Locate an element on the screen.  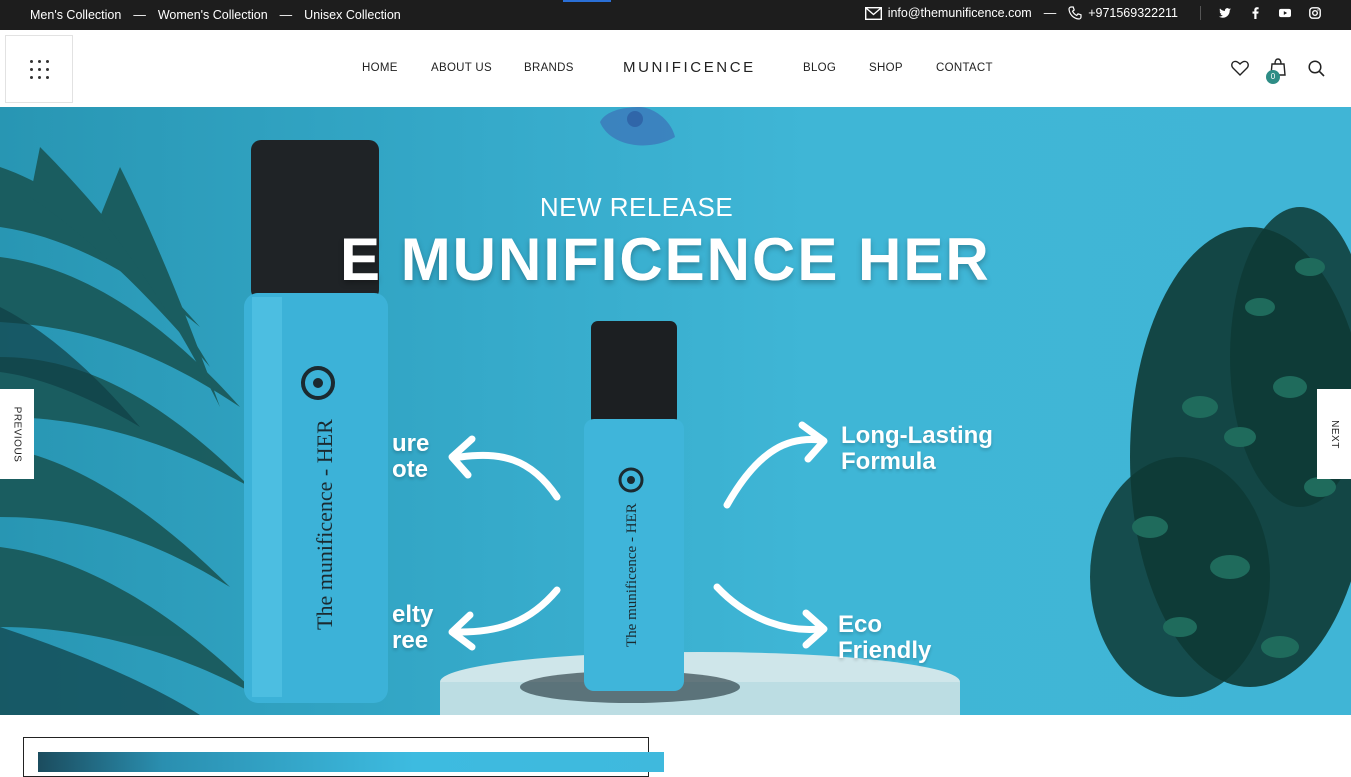
phone-text: +971569322211 is located at coordinates (1133, 13).